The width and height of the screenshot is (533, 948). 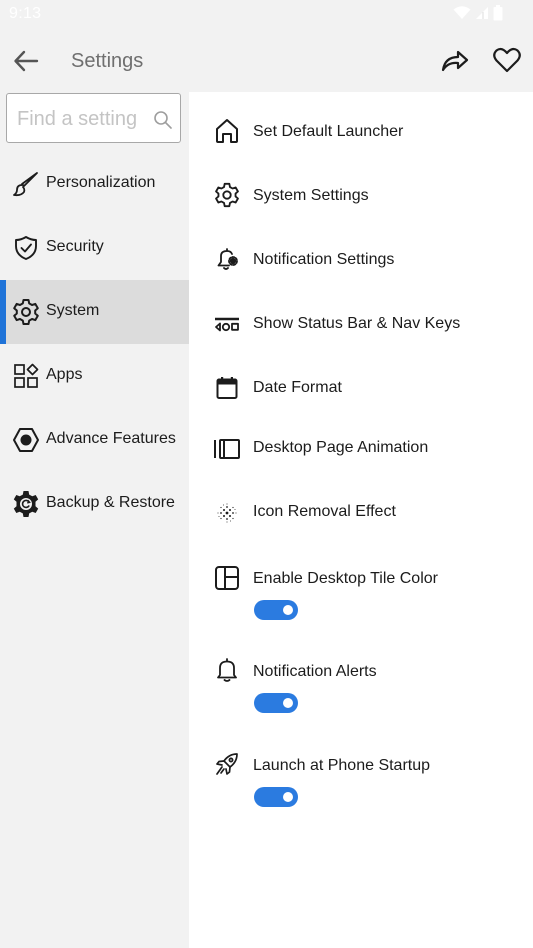 I want to click on brush-icon, so click(x=26, y=184).